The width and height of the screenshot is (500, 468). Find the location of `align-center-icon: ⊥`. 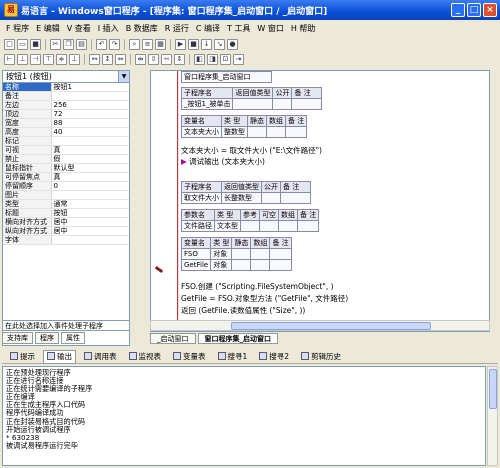

align-center-icon: ⊥ is located at coordinates (22, 59).